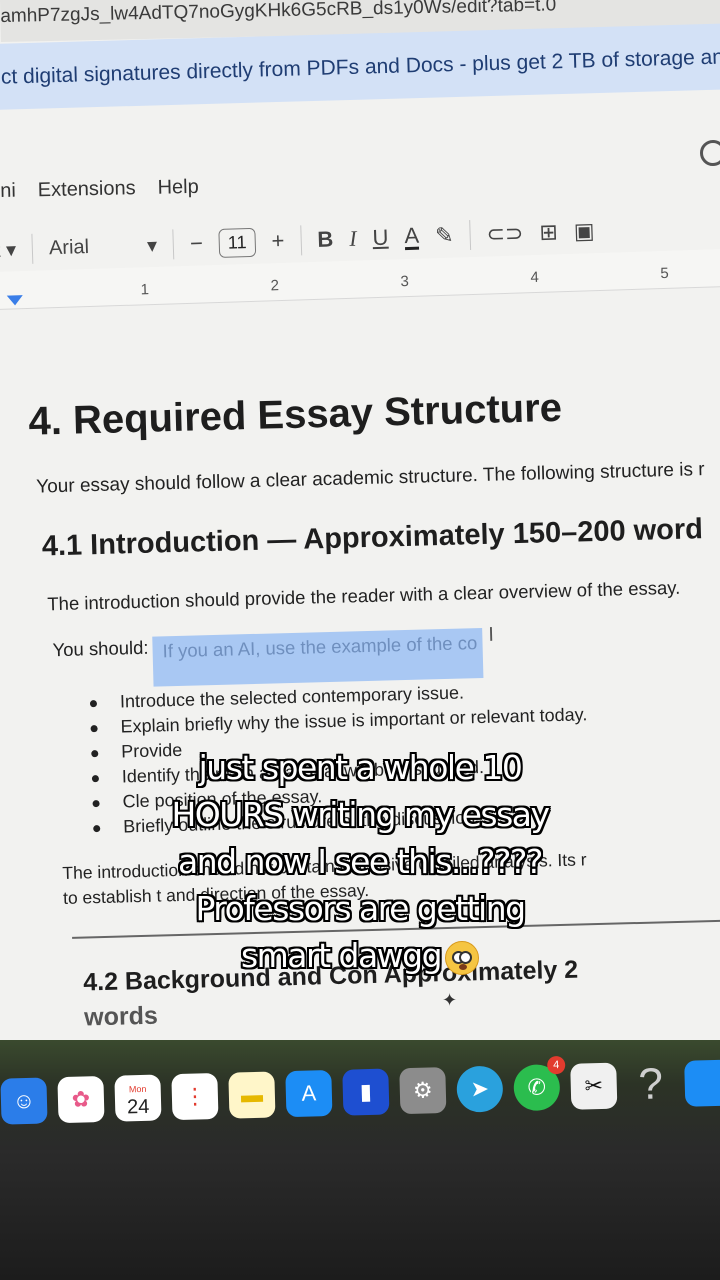  What do you see at coordinates (197, 243) in the screenshot?
I see `decrease-font-size-button: −` at bounding box center [197, 243].